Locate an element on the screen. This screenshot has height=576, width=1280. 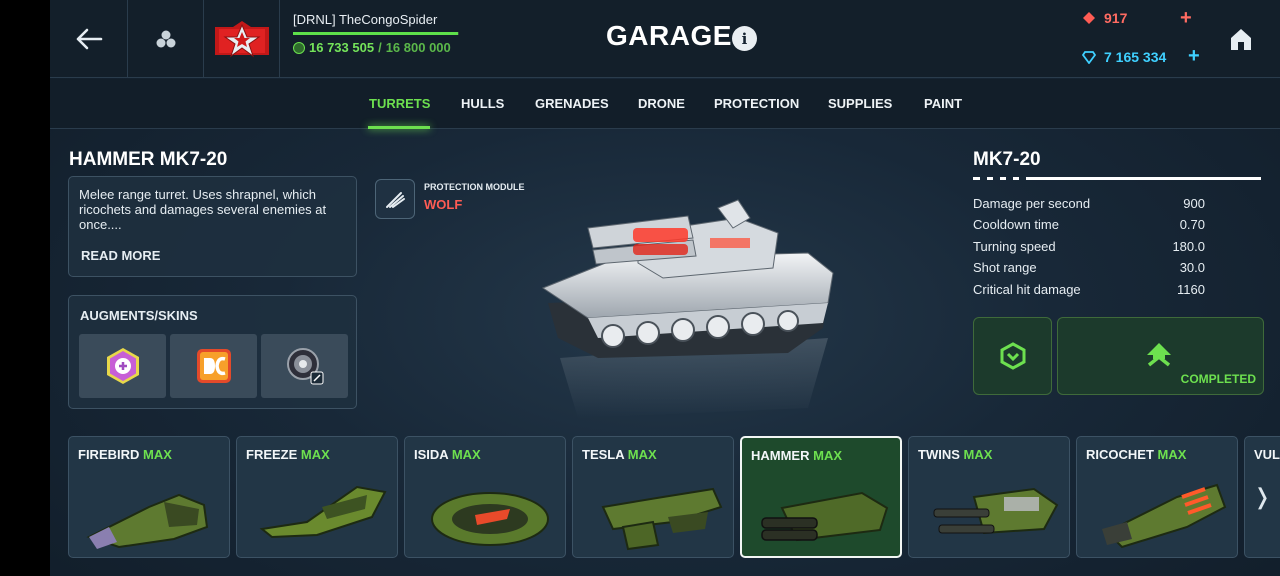
turret-label: ISIDA is located at coordinates (431, 454).